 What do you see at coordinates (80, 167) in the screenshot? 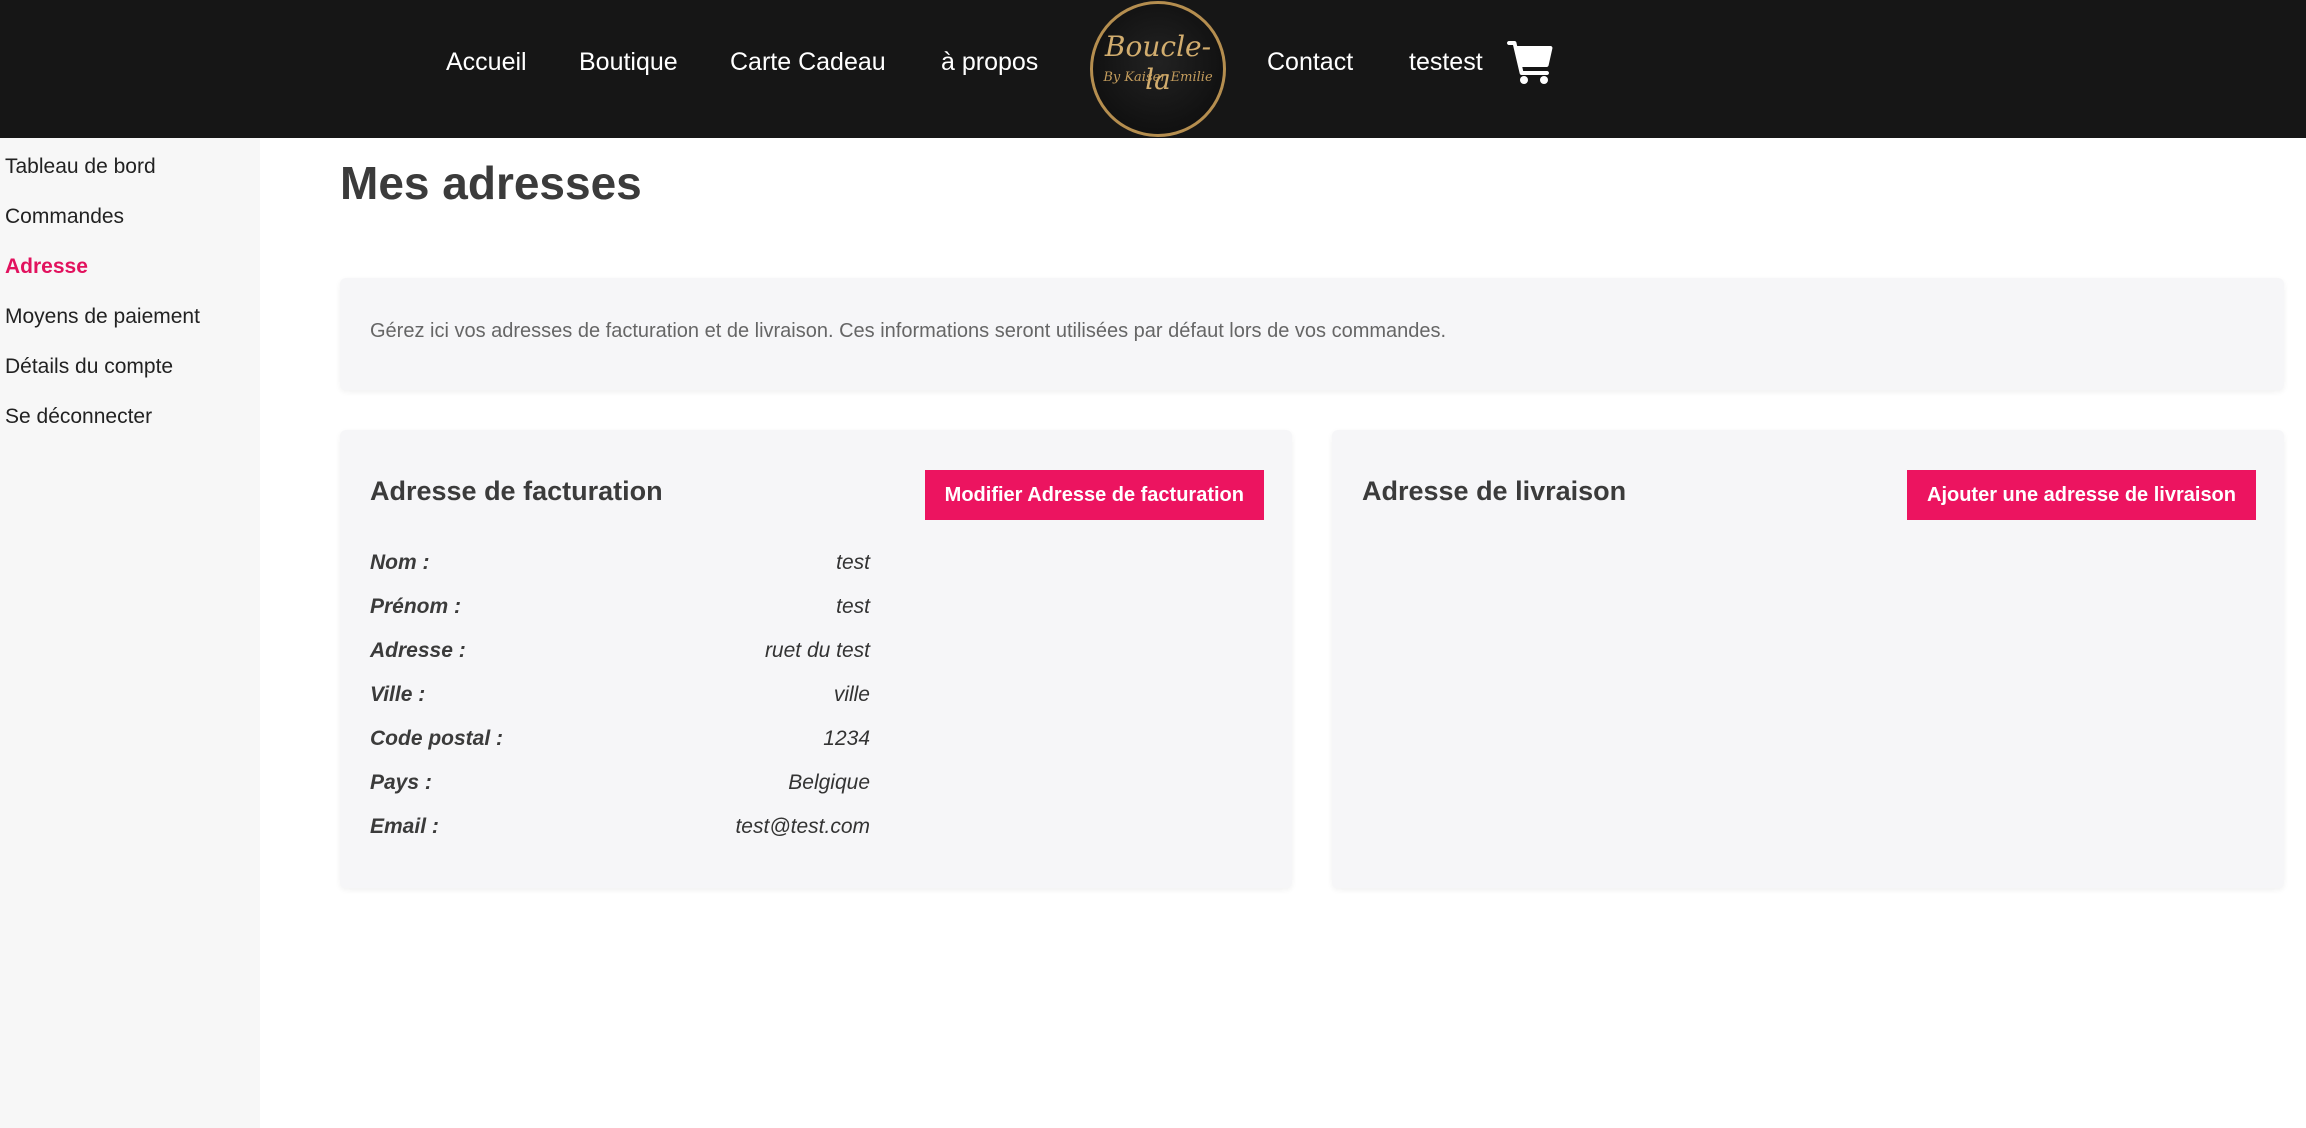
I see `sidebar-item-tableau-de-bord: Tableau de bord` at bounding box center [80, 167].